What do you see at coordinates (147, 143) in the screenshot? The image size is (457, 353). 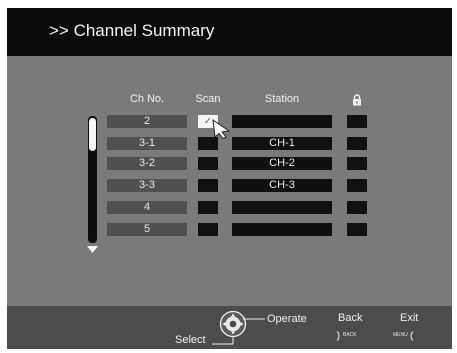 I see `channel-number: 3-1` at bounding box center [147, 143].